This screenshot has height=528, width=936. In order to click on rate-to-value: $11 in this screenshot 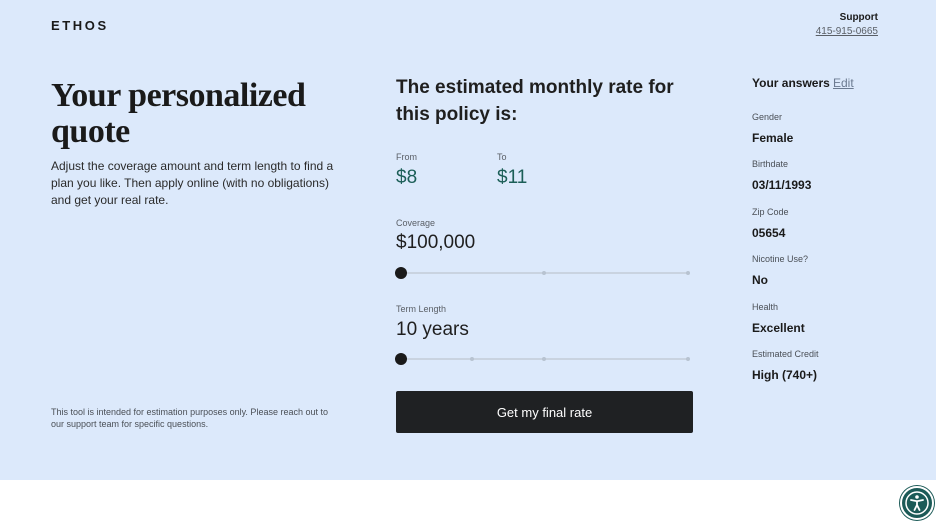, I will do `click(512, 177)`.